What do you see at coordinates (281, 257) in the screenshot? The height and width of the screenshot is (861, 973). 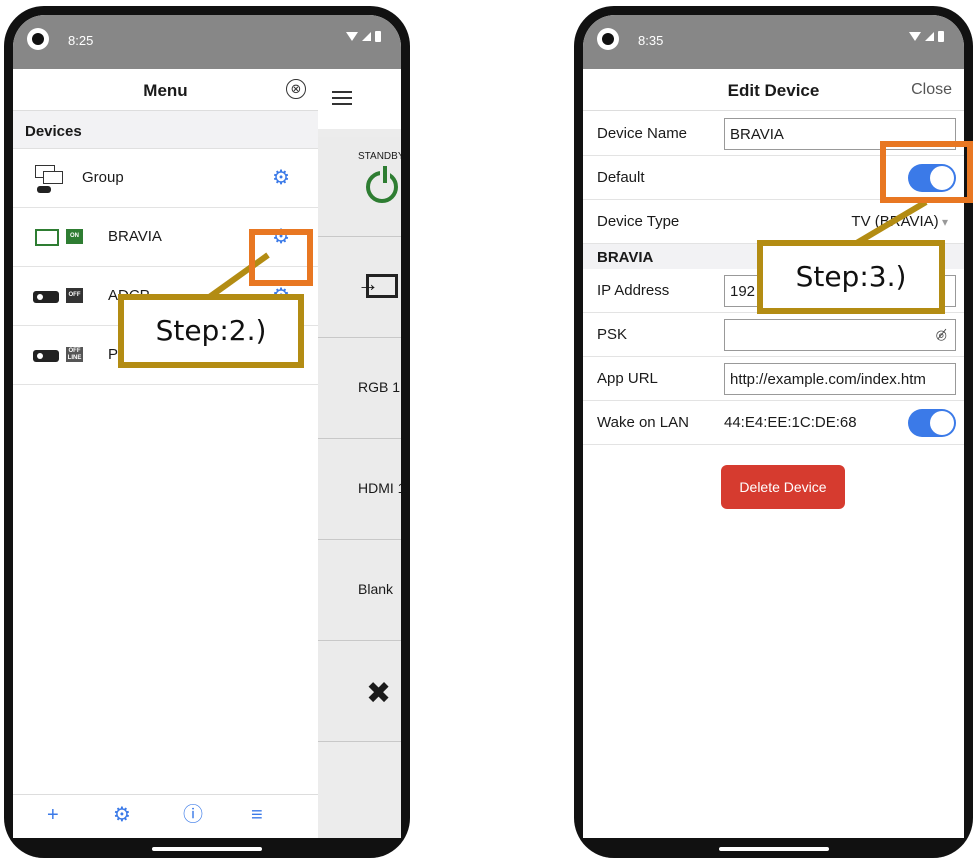 I see `step2-highlight` at bounding box center [281, 257].